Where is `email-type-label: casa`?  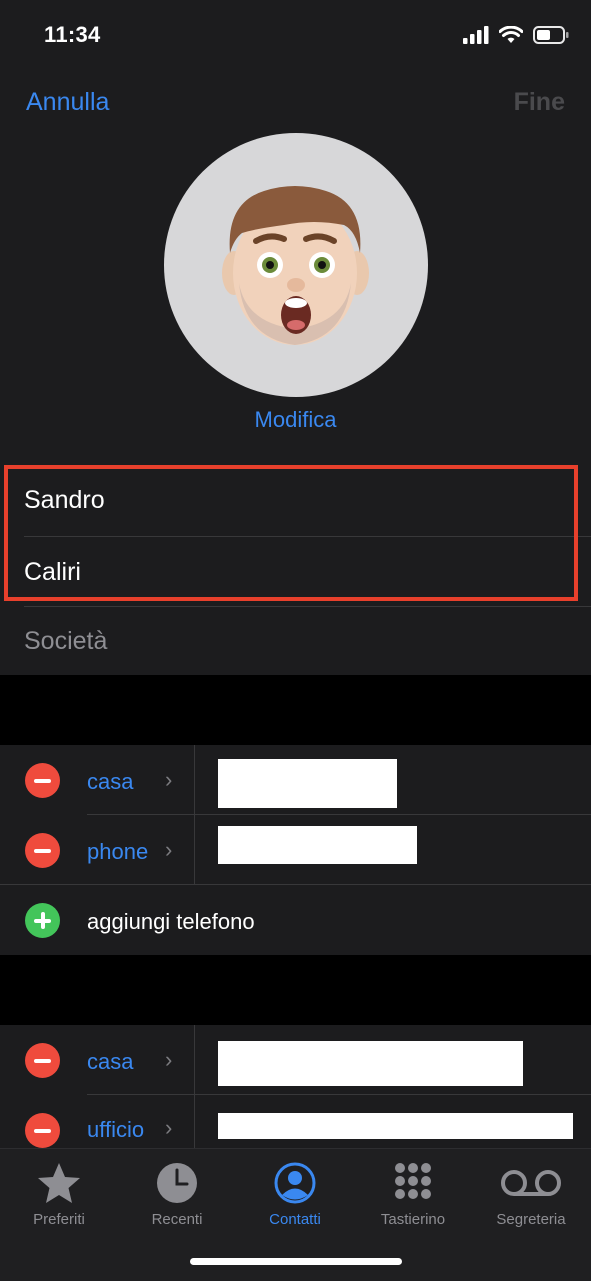
email-type-label: casa is located at coordinates (110, 1062).